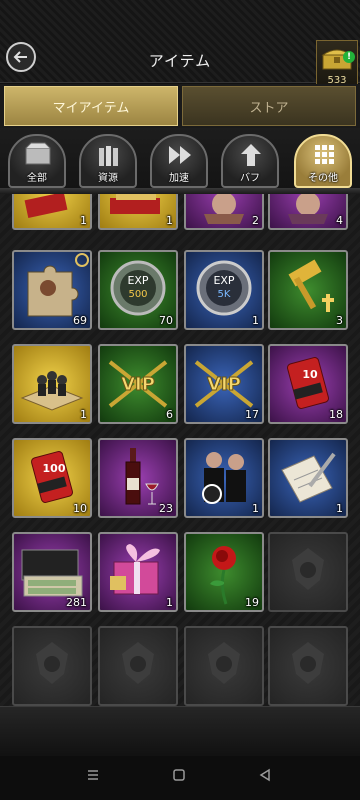  Describe the element at coordinates (91, 106) in the screenshot. I see `tab-my-items: マイアイテム` at that location.